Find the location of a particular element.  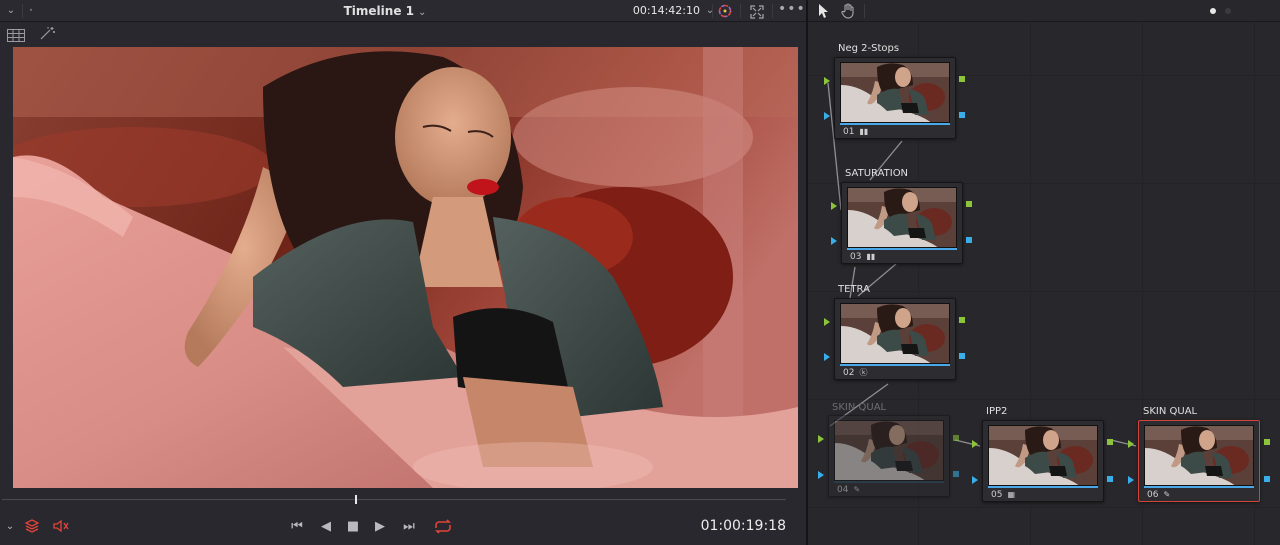

node-number: 06 is located at coordinates (1153, 495).